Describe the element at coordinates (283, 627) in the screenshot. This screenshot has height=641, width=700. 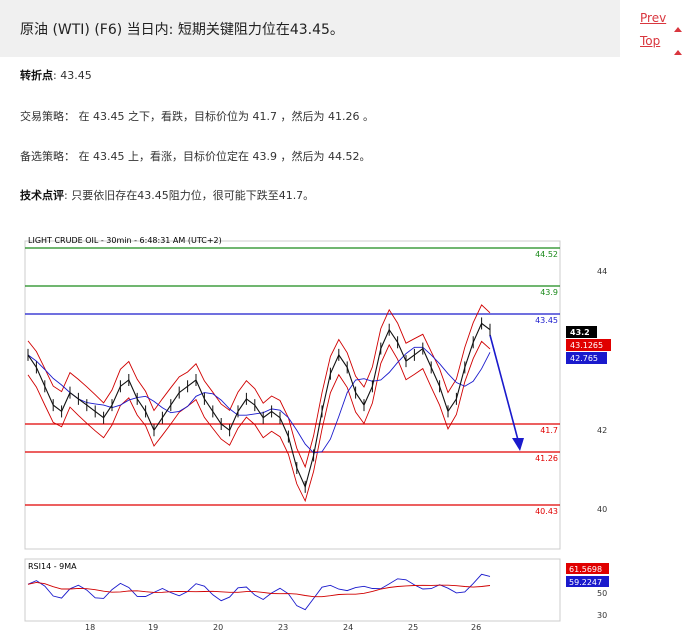
I see `x-tick-23: 23` at that location.